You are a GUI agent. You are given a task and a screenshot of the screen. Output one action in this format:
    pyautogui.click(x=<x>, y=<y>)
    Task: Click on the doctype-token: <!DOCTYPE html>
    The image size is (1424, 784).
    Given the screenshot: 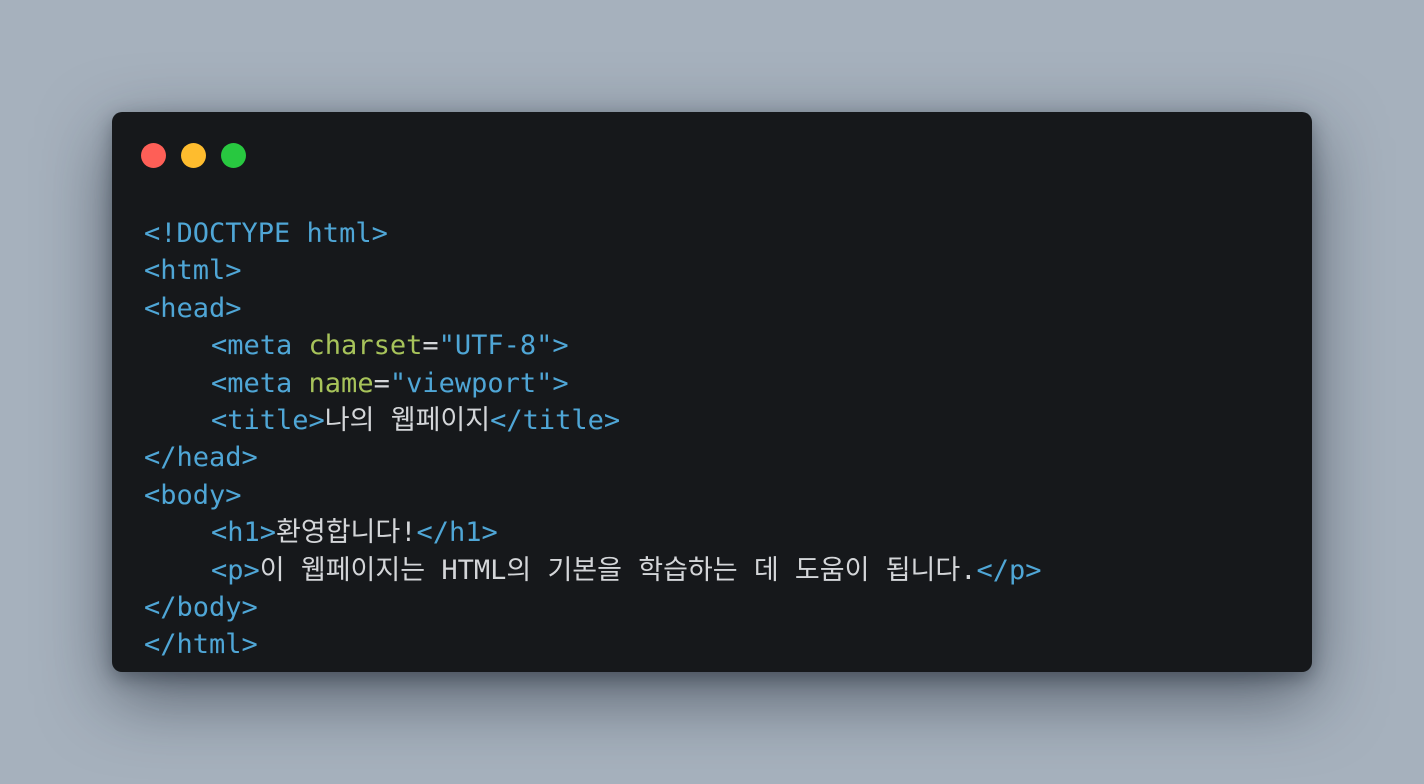 What is the action you would take?
    pyautogui.click(x=266, y=233)
    